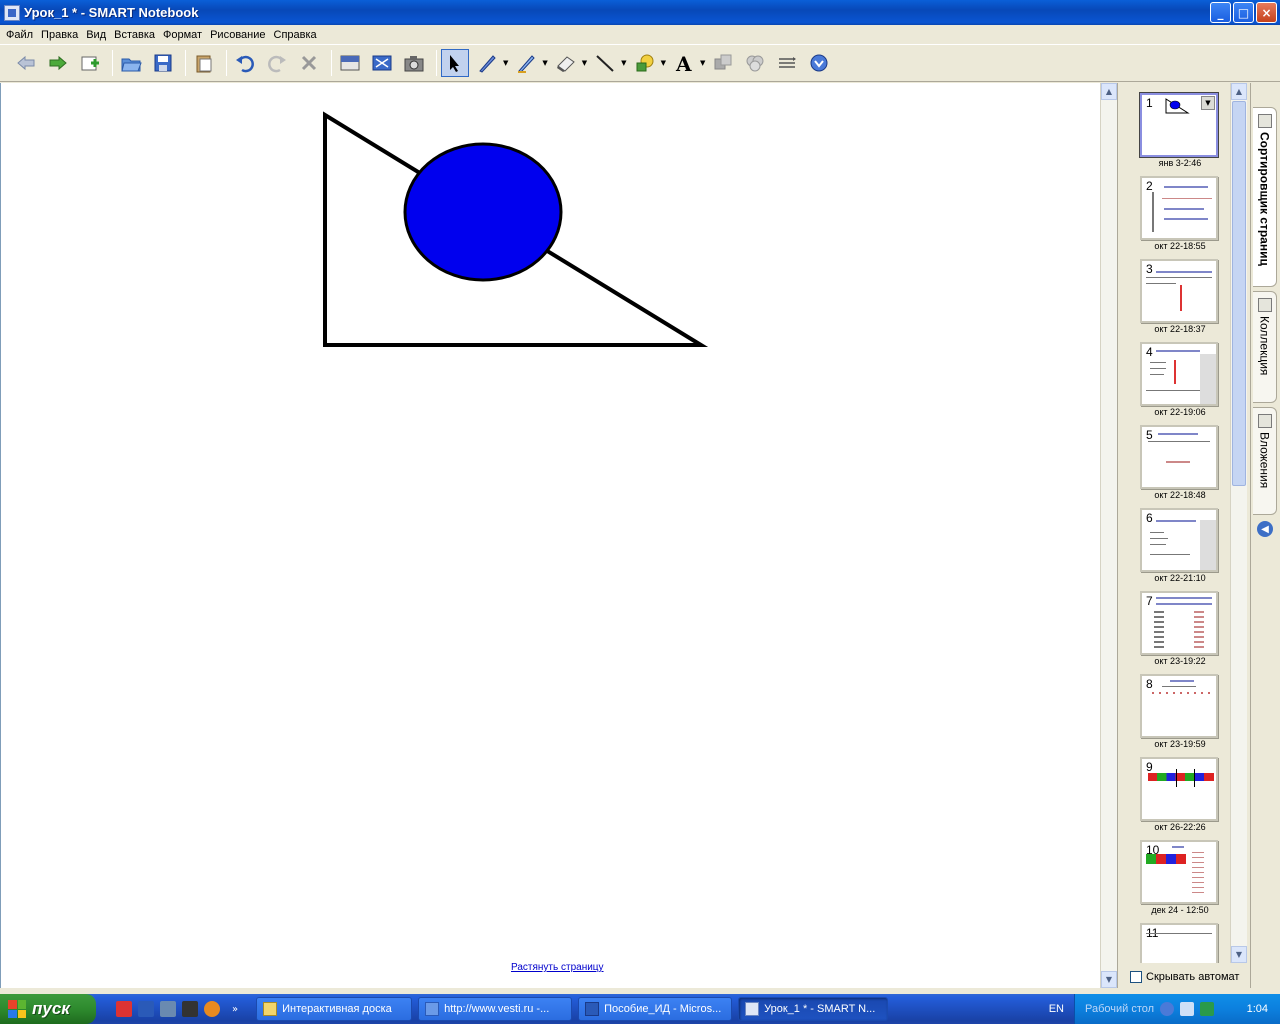  I want to click on select-icon, so click(455, 63).